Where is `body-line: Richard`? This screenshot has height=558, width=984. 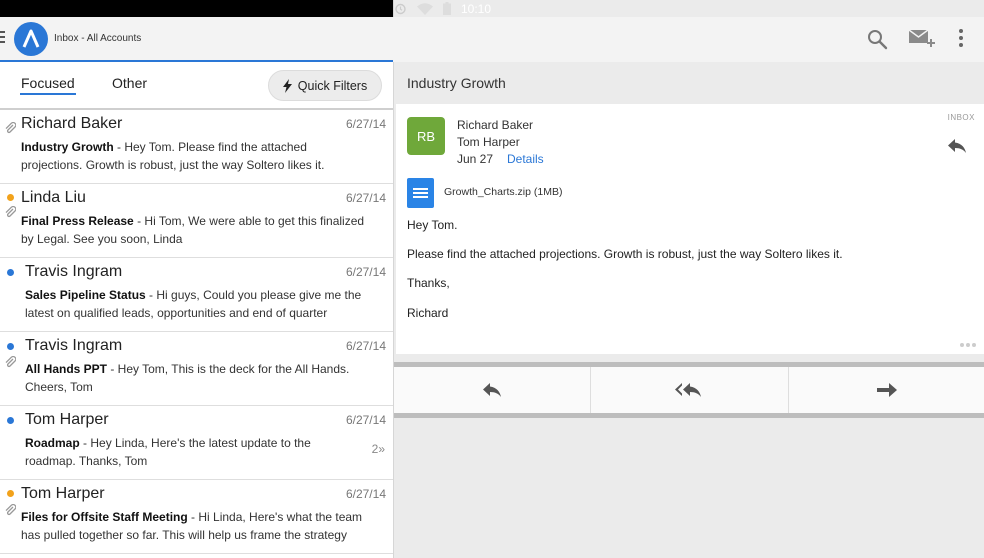
body-line: Richard is located at coordinates (428, 313).